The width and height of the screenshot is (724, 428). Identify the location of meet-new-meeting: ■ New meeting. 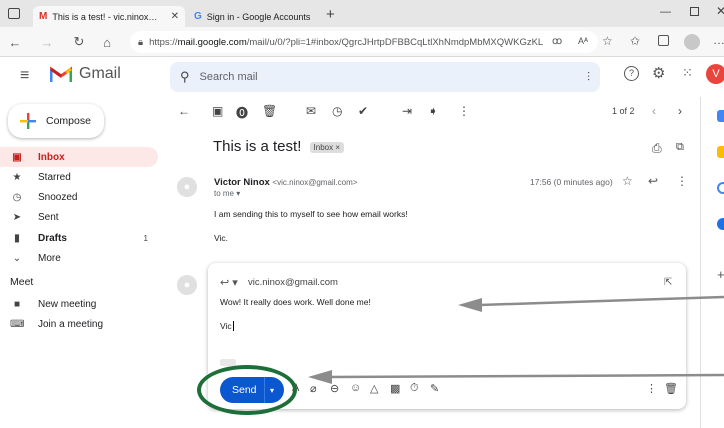
(79, 304).